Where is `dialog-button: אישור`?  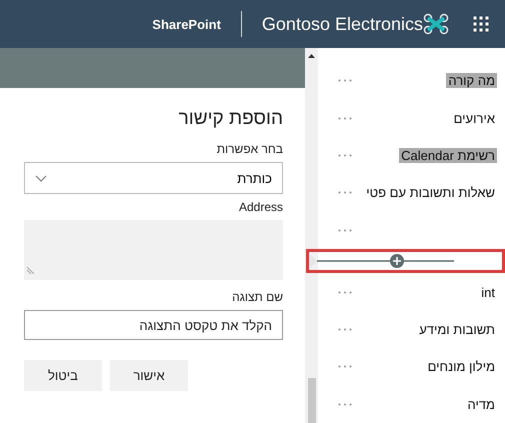
dialog-button: אישור is located at coordinates (149, 375).